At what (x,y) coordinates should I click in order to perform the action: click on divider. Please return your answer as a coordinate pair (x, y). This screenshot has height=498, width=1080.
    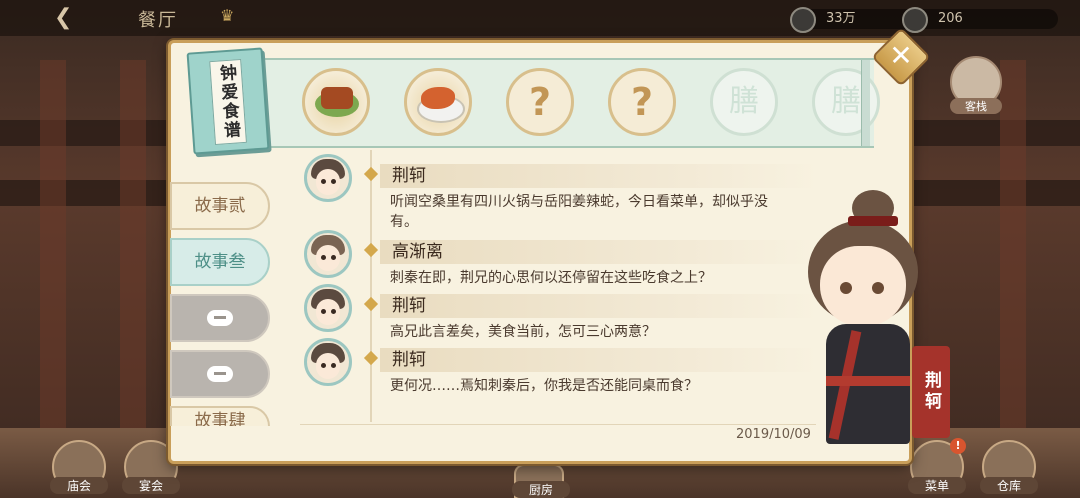
    Looking at the image, I should click on (558, 424).